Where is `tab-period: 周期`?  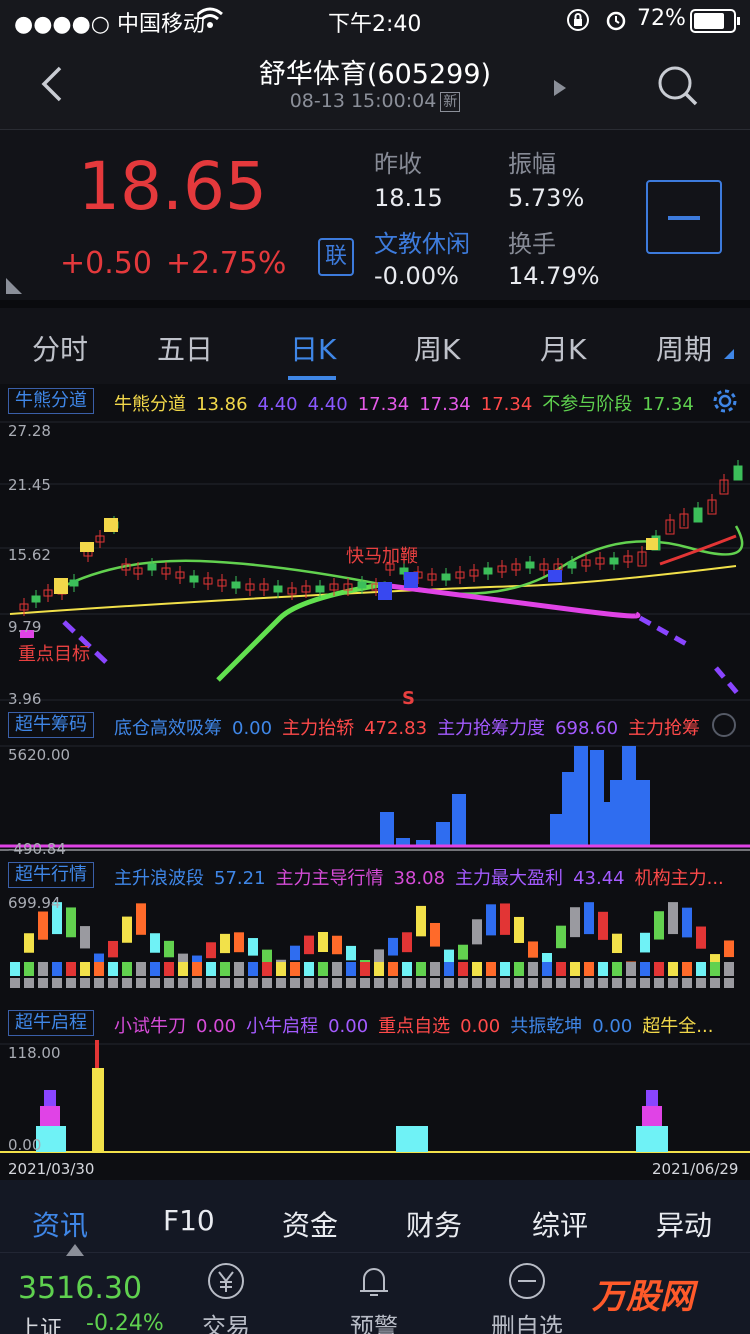 tab-period: 周期 is located at coordinates (684, 348).